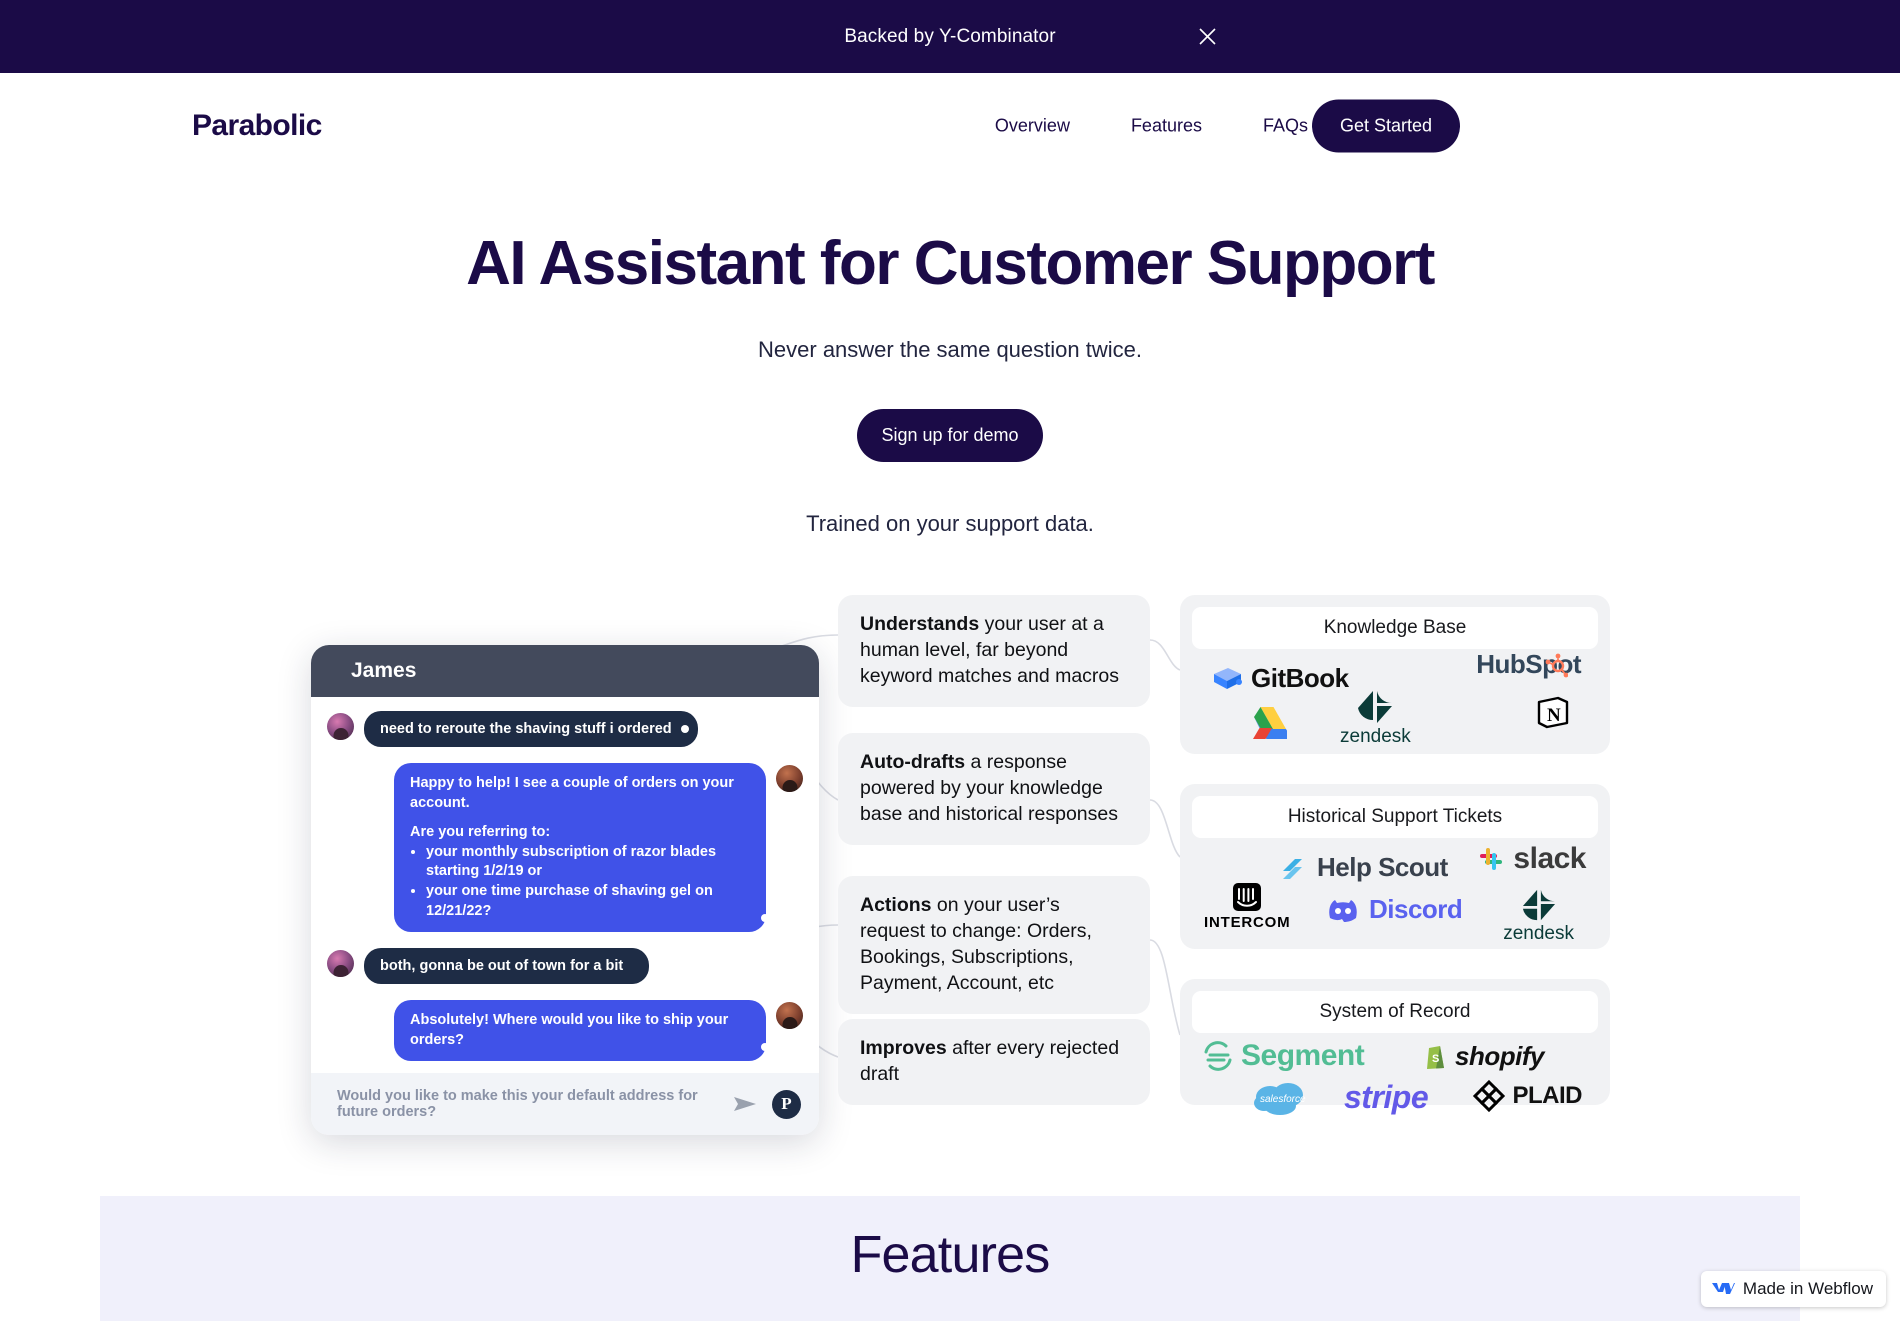 Image resolution: width=1900 pixels, height=1321 pixels. What do you see at coordinates (786, 1104) in the screenshot?
I see `parabolic-avatar-icon: P` at bounding box center [786, 1104].